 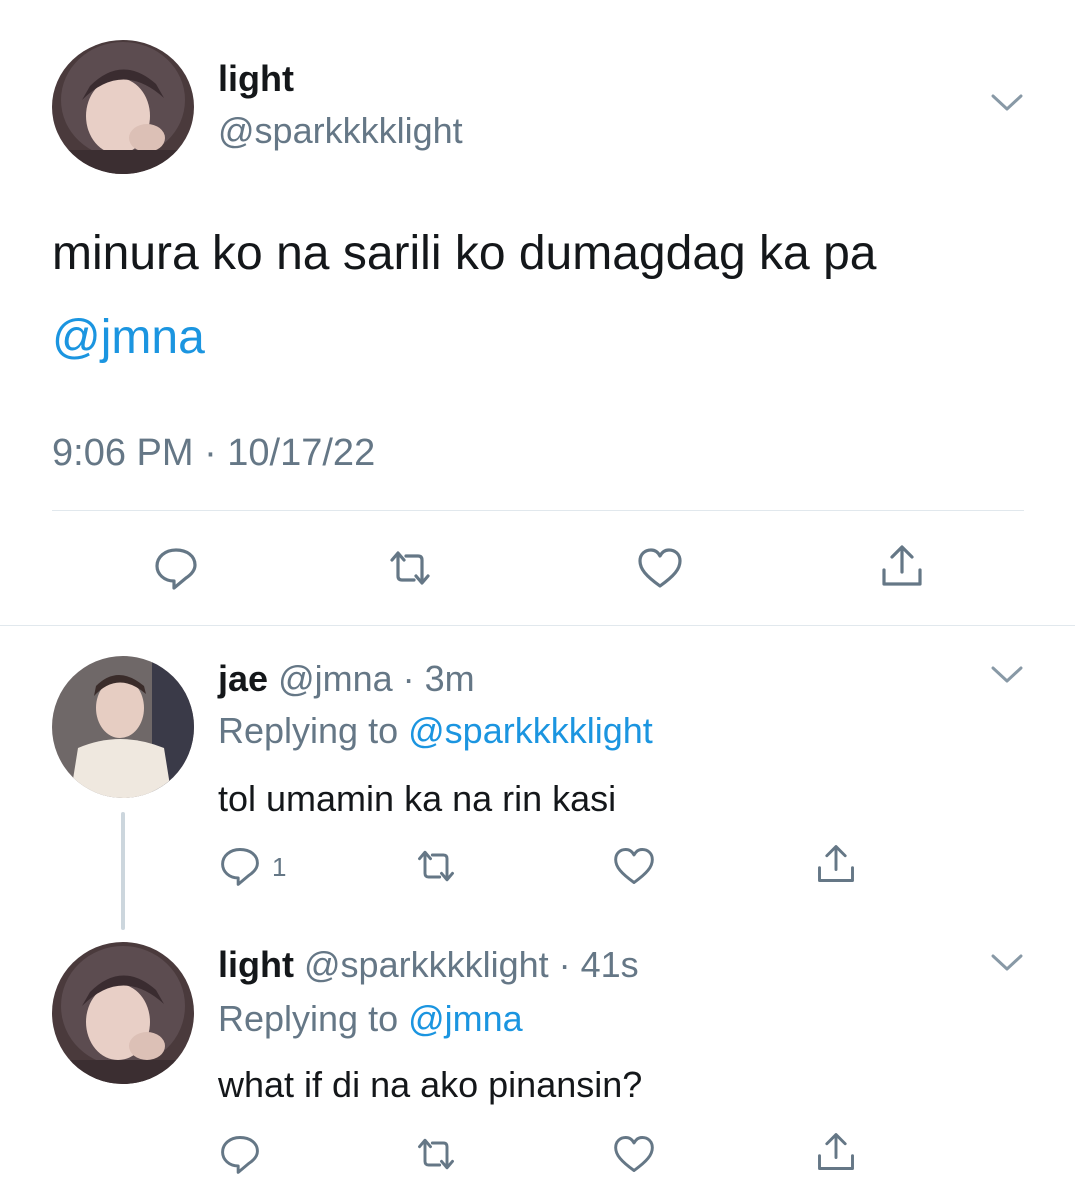 What do you see at coordinates (240, 1154) in the screenshot?
I see `reply-2-reply-icon` at bounding box center [240, 1154].